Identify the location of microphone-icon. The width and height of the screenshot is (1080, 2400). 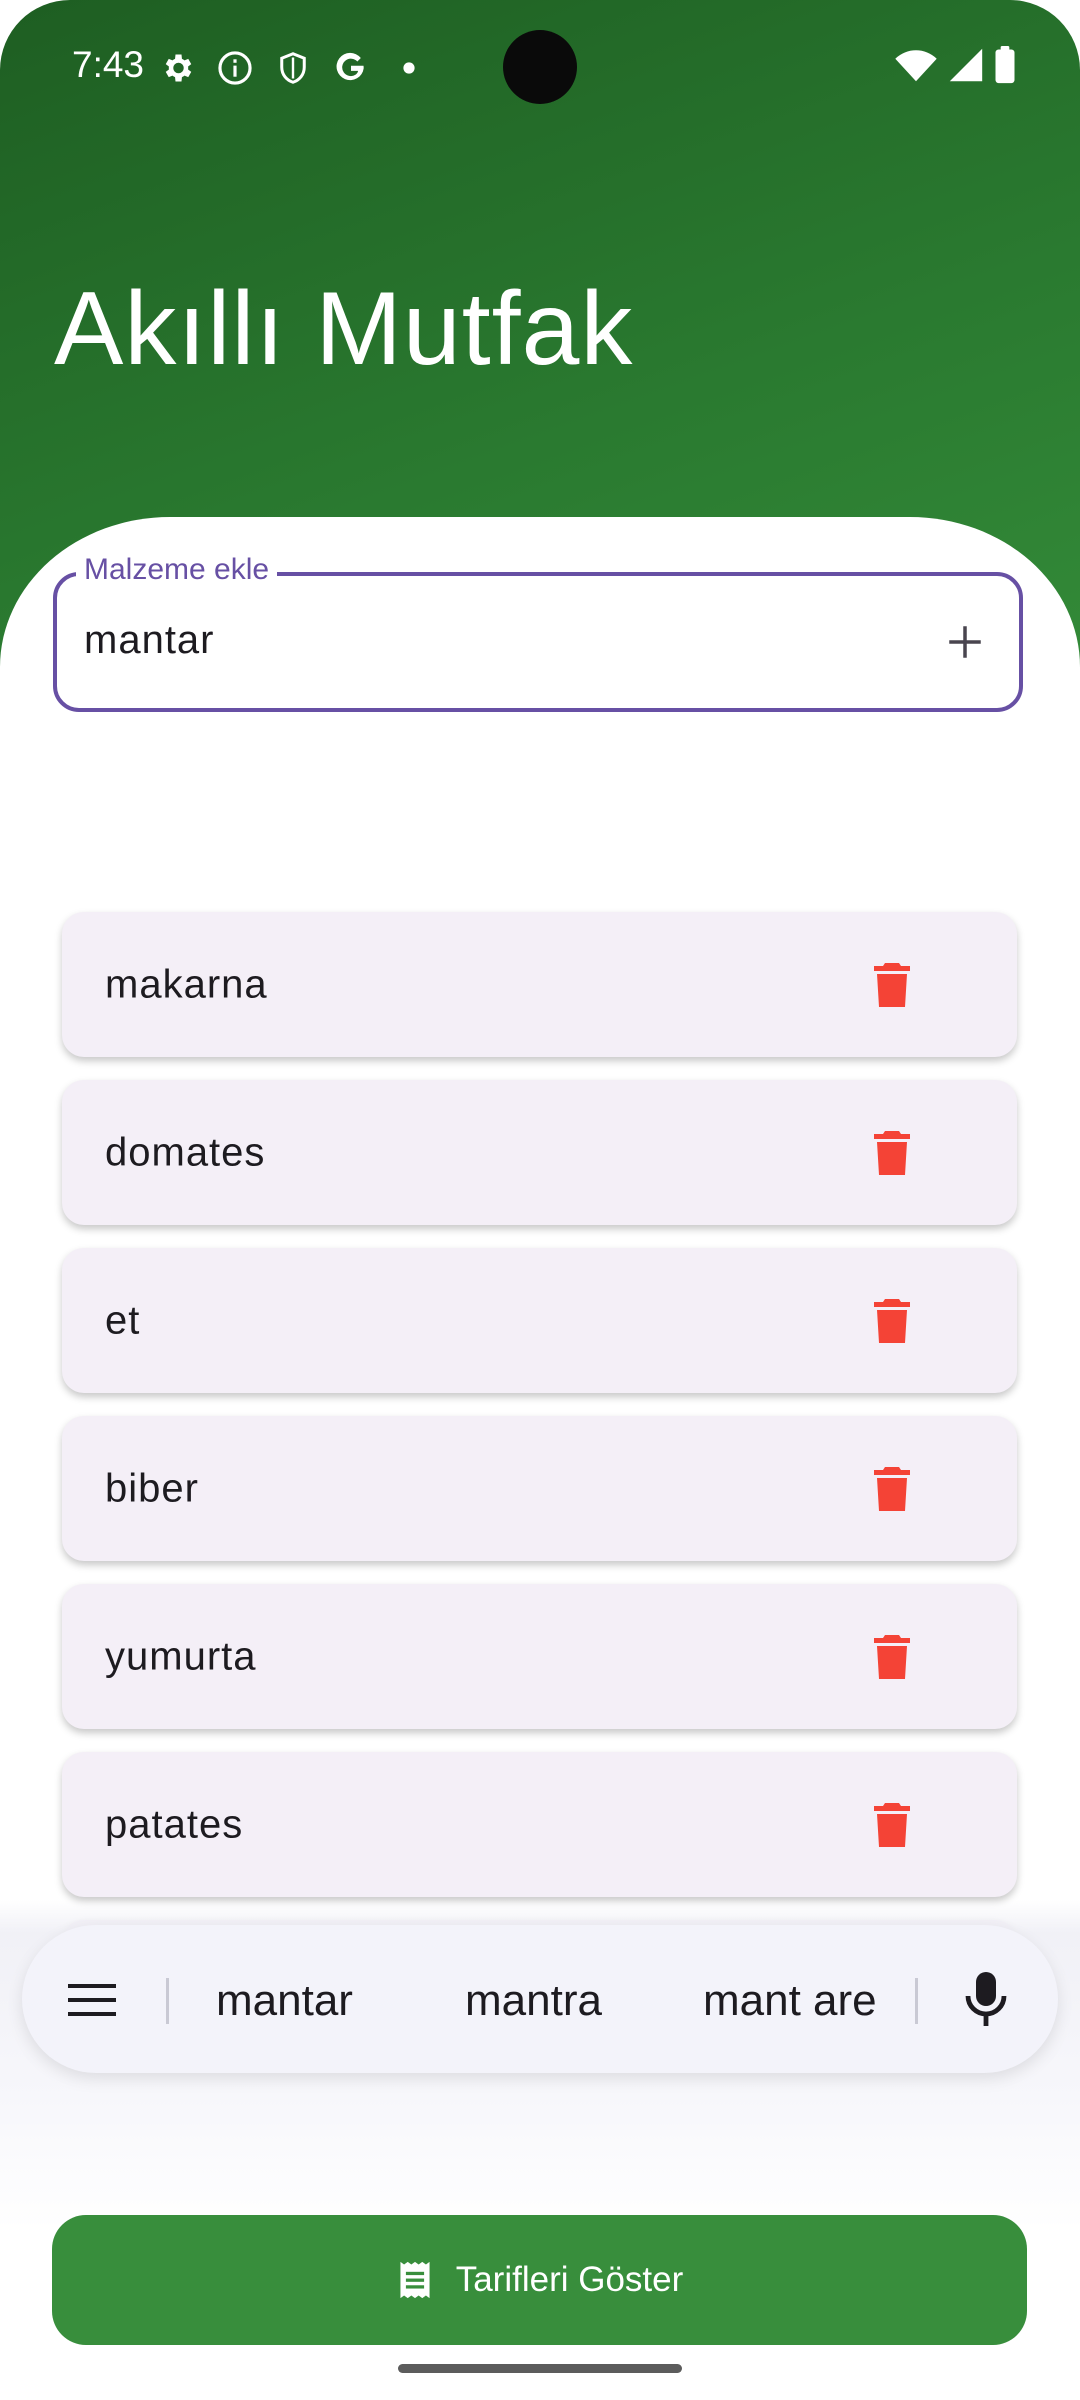
(986, 2000).